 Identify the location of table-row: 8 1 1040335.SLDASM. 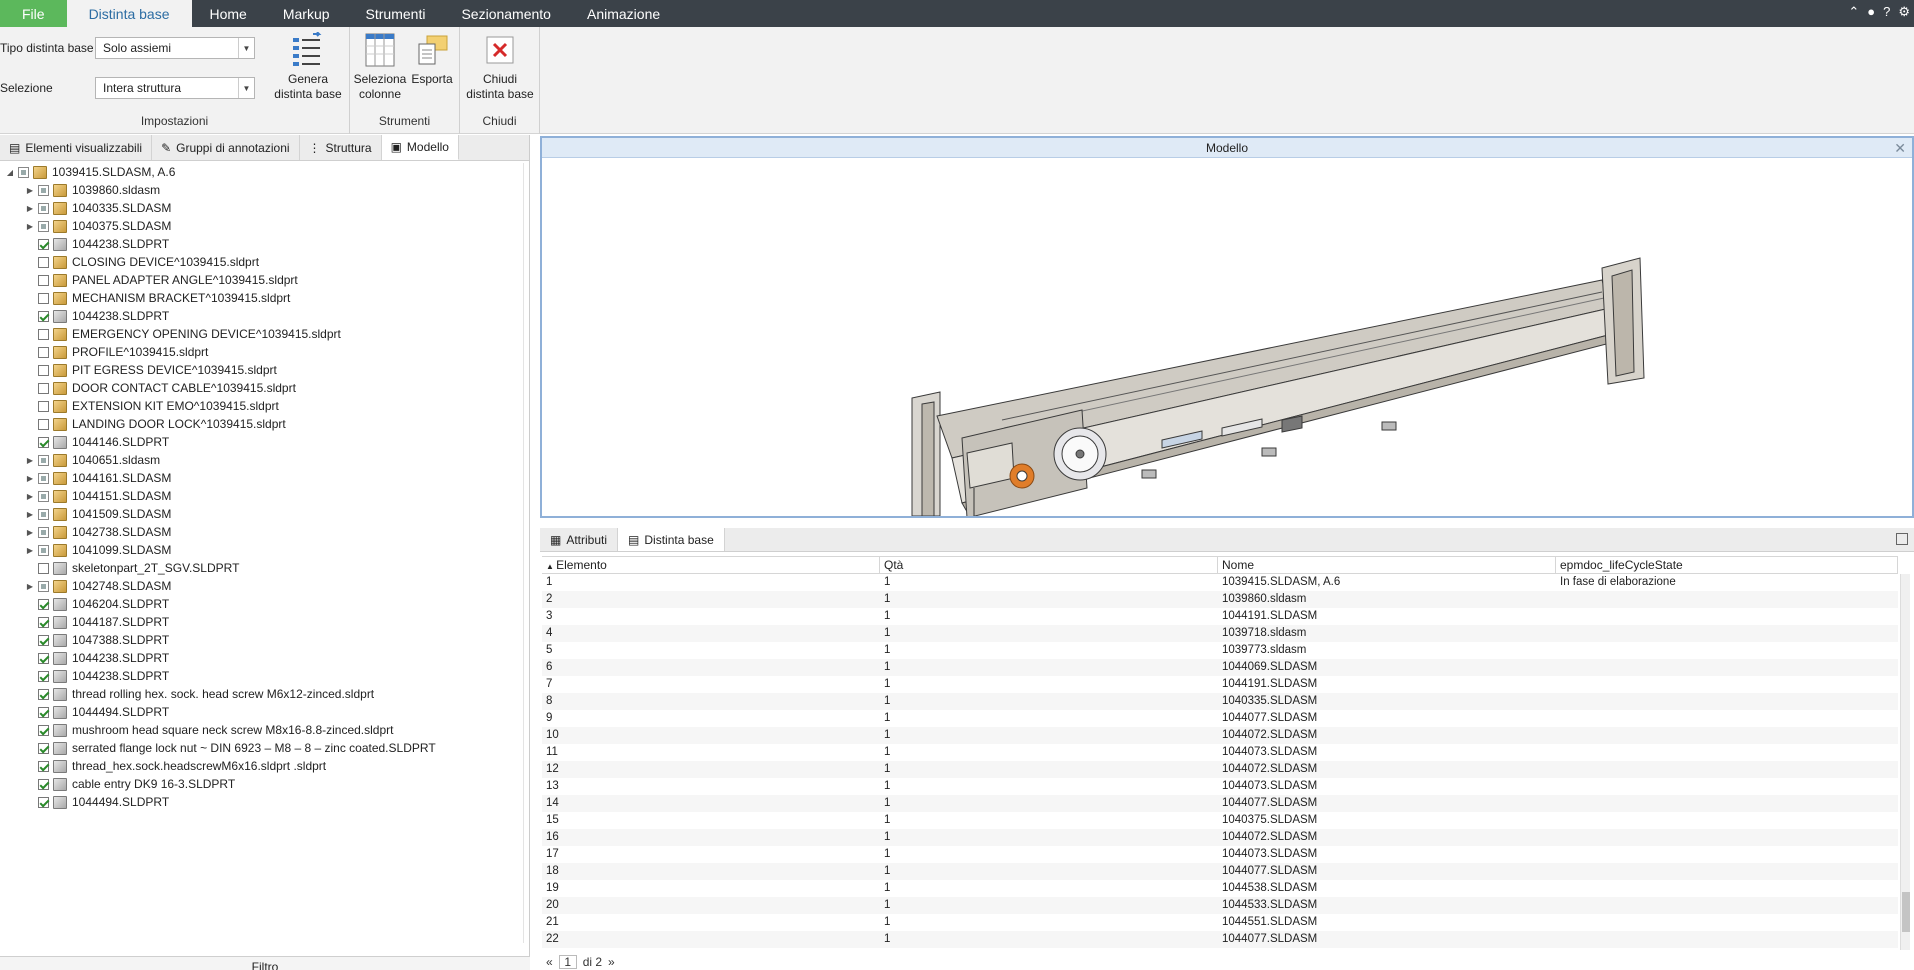
(1220, 701).